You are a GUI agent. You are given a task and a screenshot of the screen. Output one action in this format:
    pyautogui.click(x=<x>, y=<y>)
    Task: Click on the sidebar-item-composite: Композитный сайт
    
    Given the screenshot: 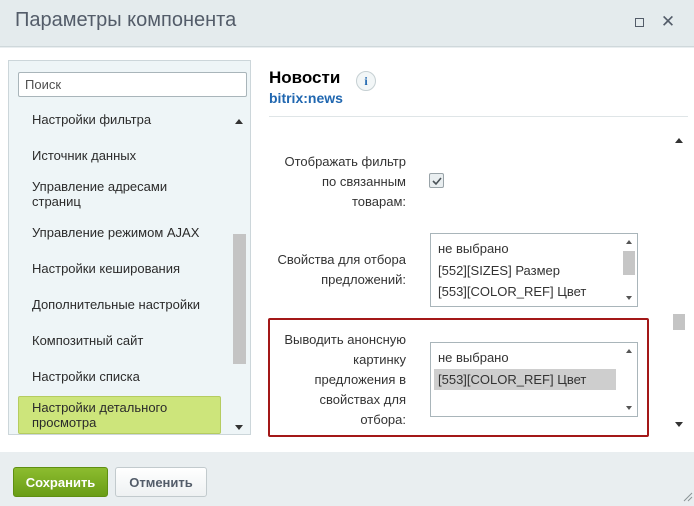 What is the action you would take?
    pyautogui.click(x=119, y=340)
    